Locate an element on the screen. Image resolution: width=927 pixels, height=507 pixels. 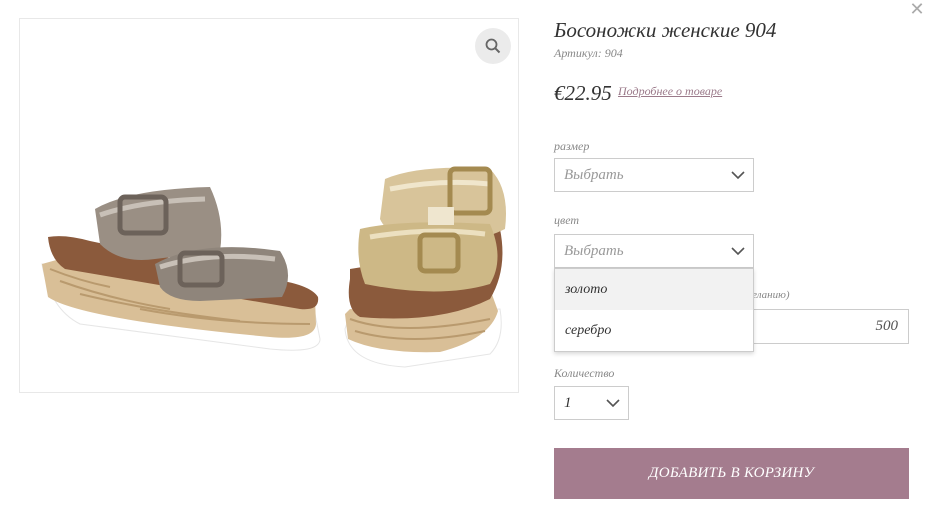
sku: Артикул: 904 is located at coordinates (588, 53).